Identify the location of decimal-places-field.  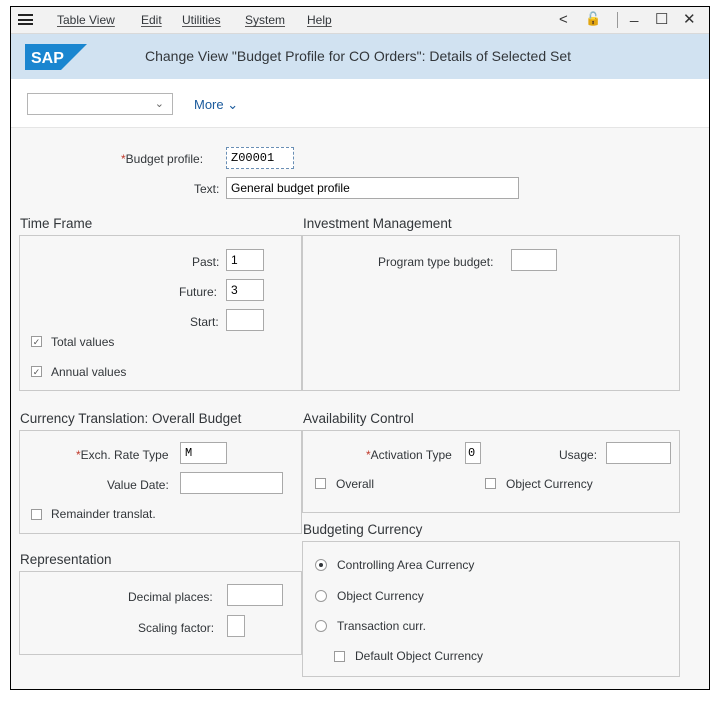
(255, 595).